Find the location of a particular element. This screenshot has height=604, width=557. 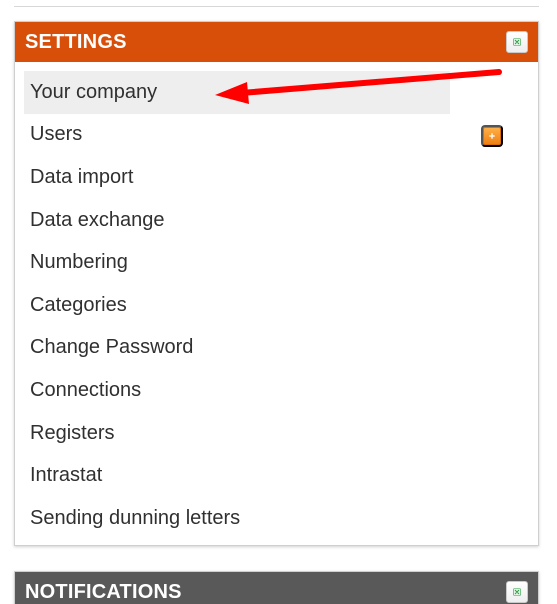

menu-item-label: Your company is located at coordinates (94, 91).